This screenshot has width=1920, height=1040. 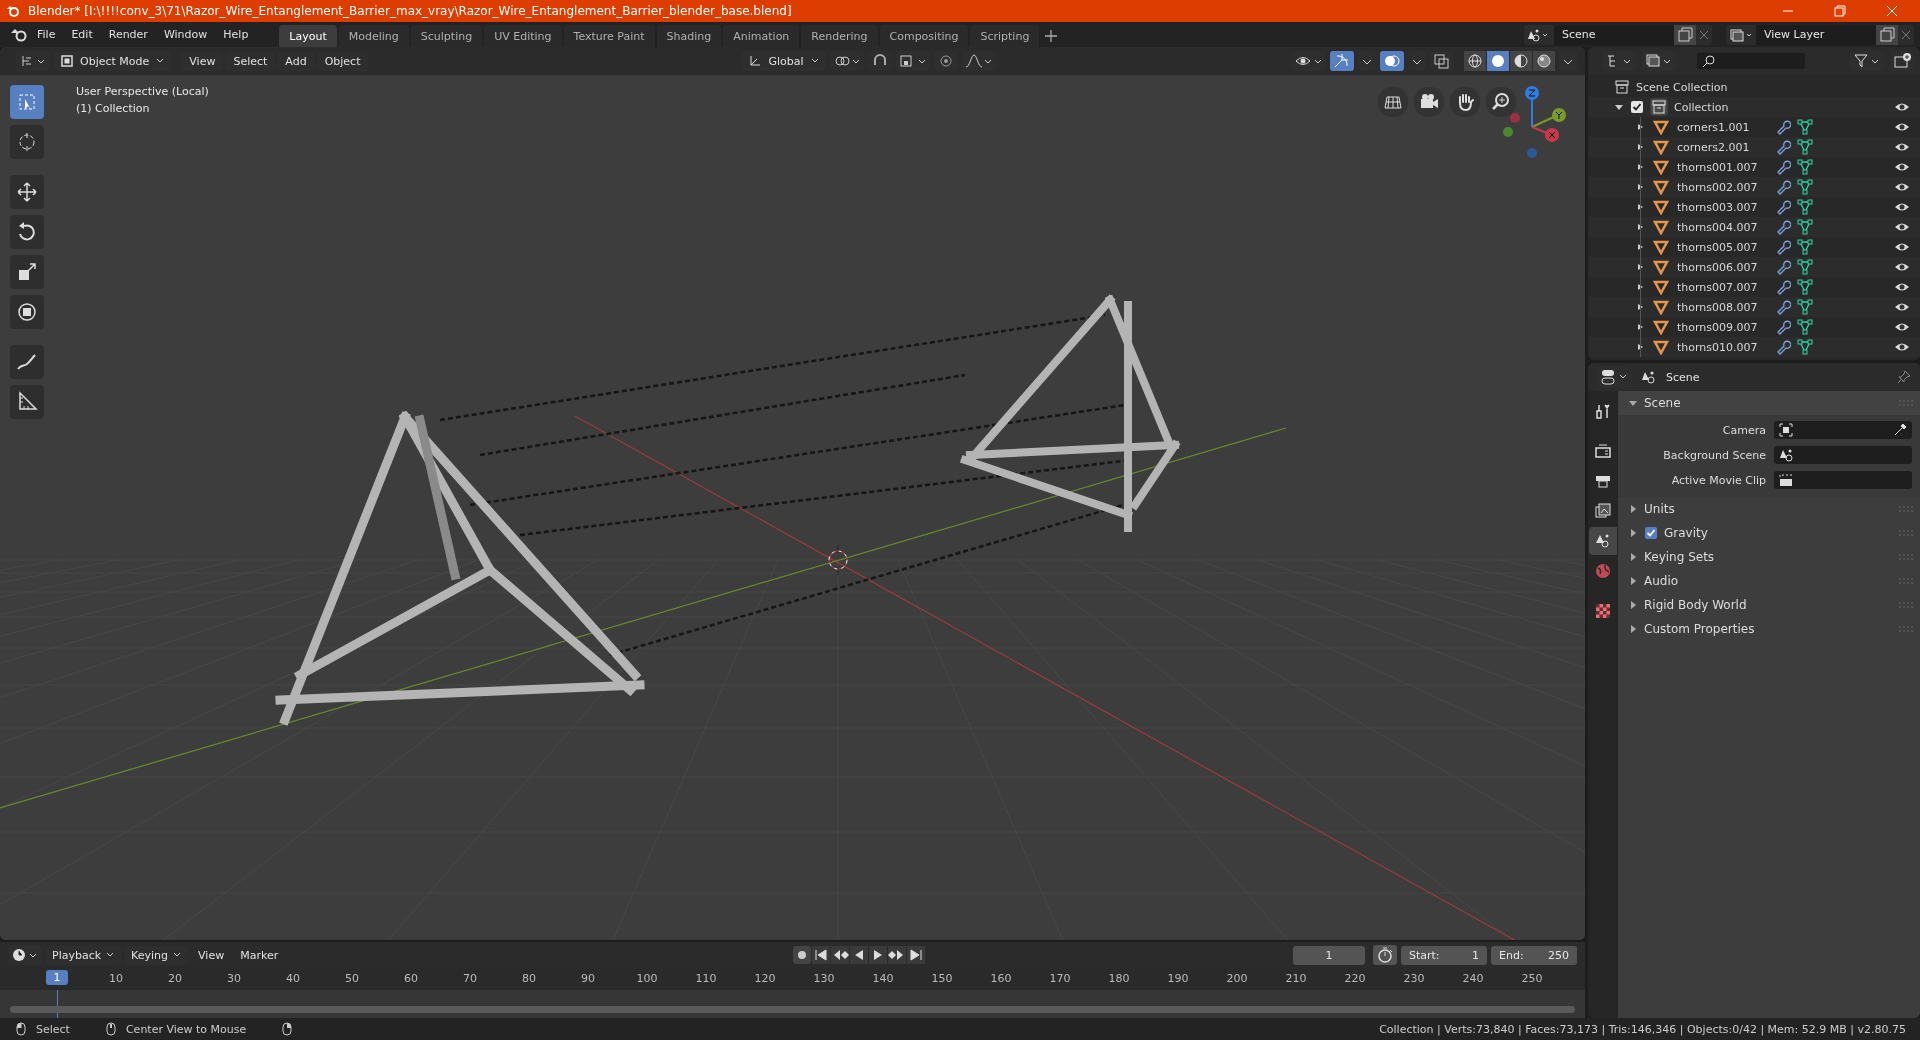 What do you see at coordinates (1723, 287) in the screenshot?
I see `outliner-item: thorns007.007` at bounding box center [1723, 287].